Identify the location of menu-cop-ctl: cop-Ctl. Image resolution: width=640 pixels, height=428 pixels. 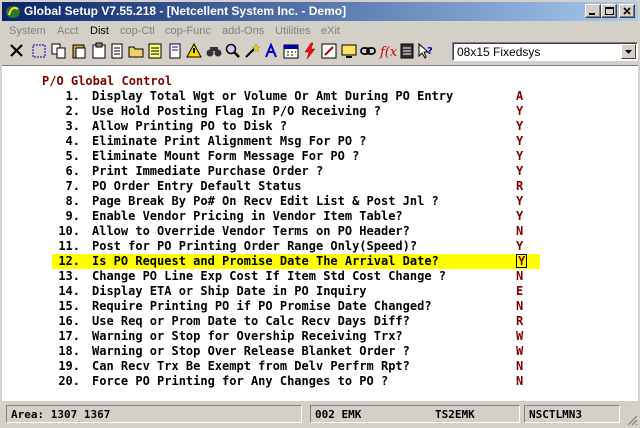
(137, 31).